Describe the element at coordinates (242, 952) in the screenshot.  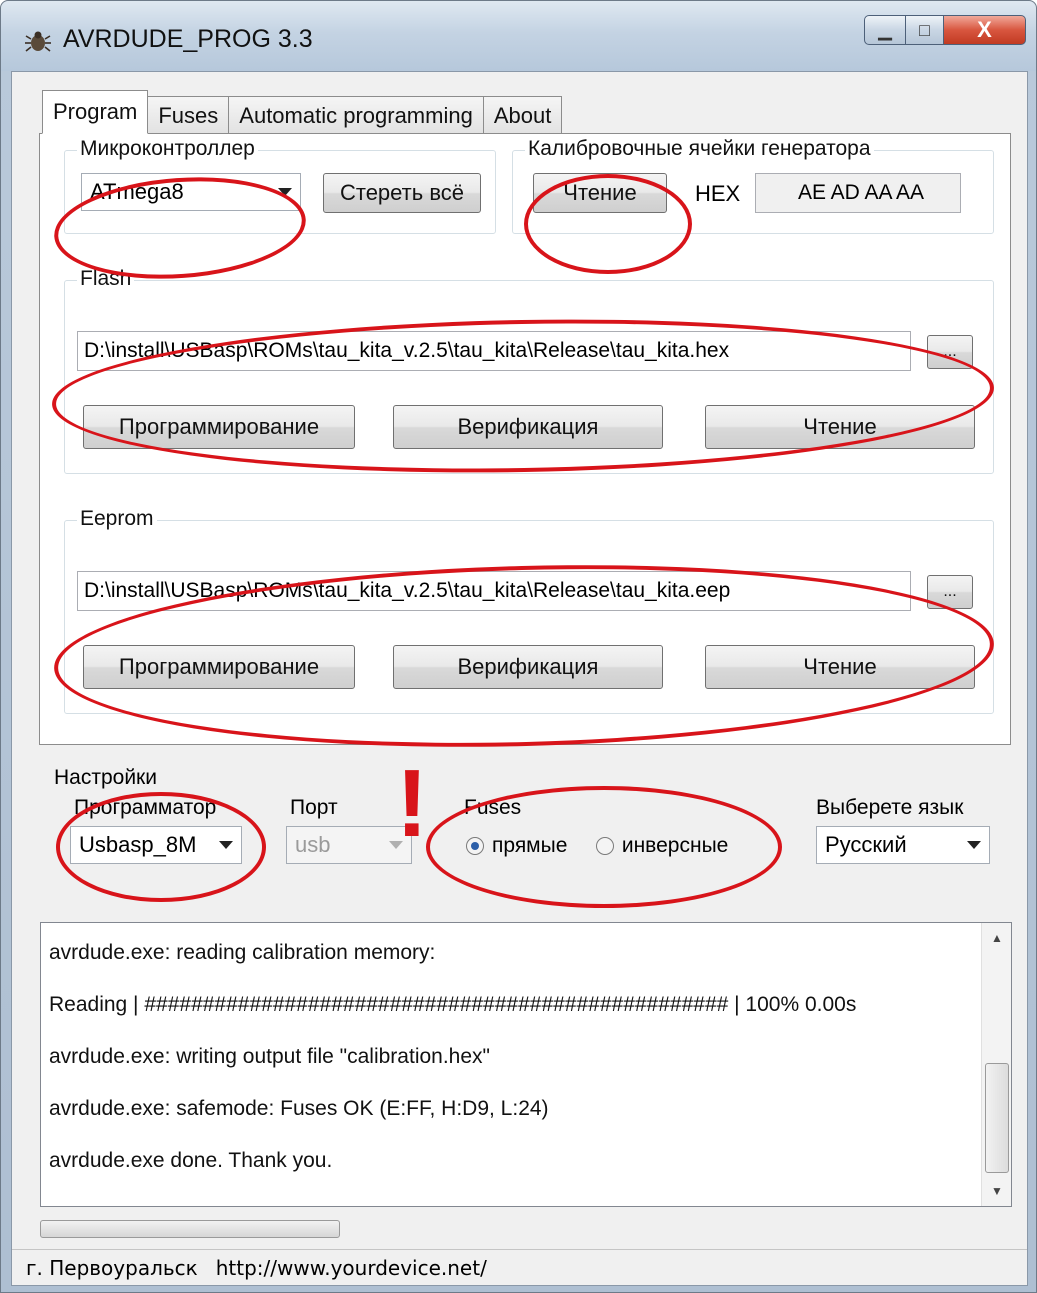
I see `log-line: avrdude.exe: reading calibration memory:` at that location.